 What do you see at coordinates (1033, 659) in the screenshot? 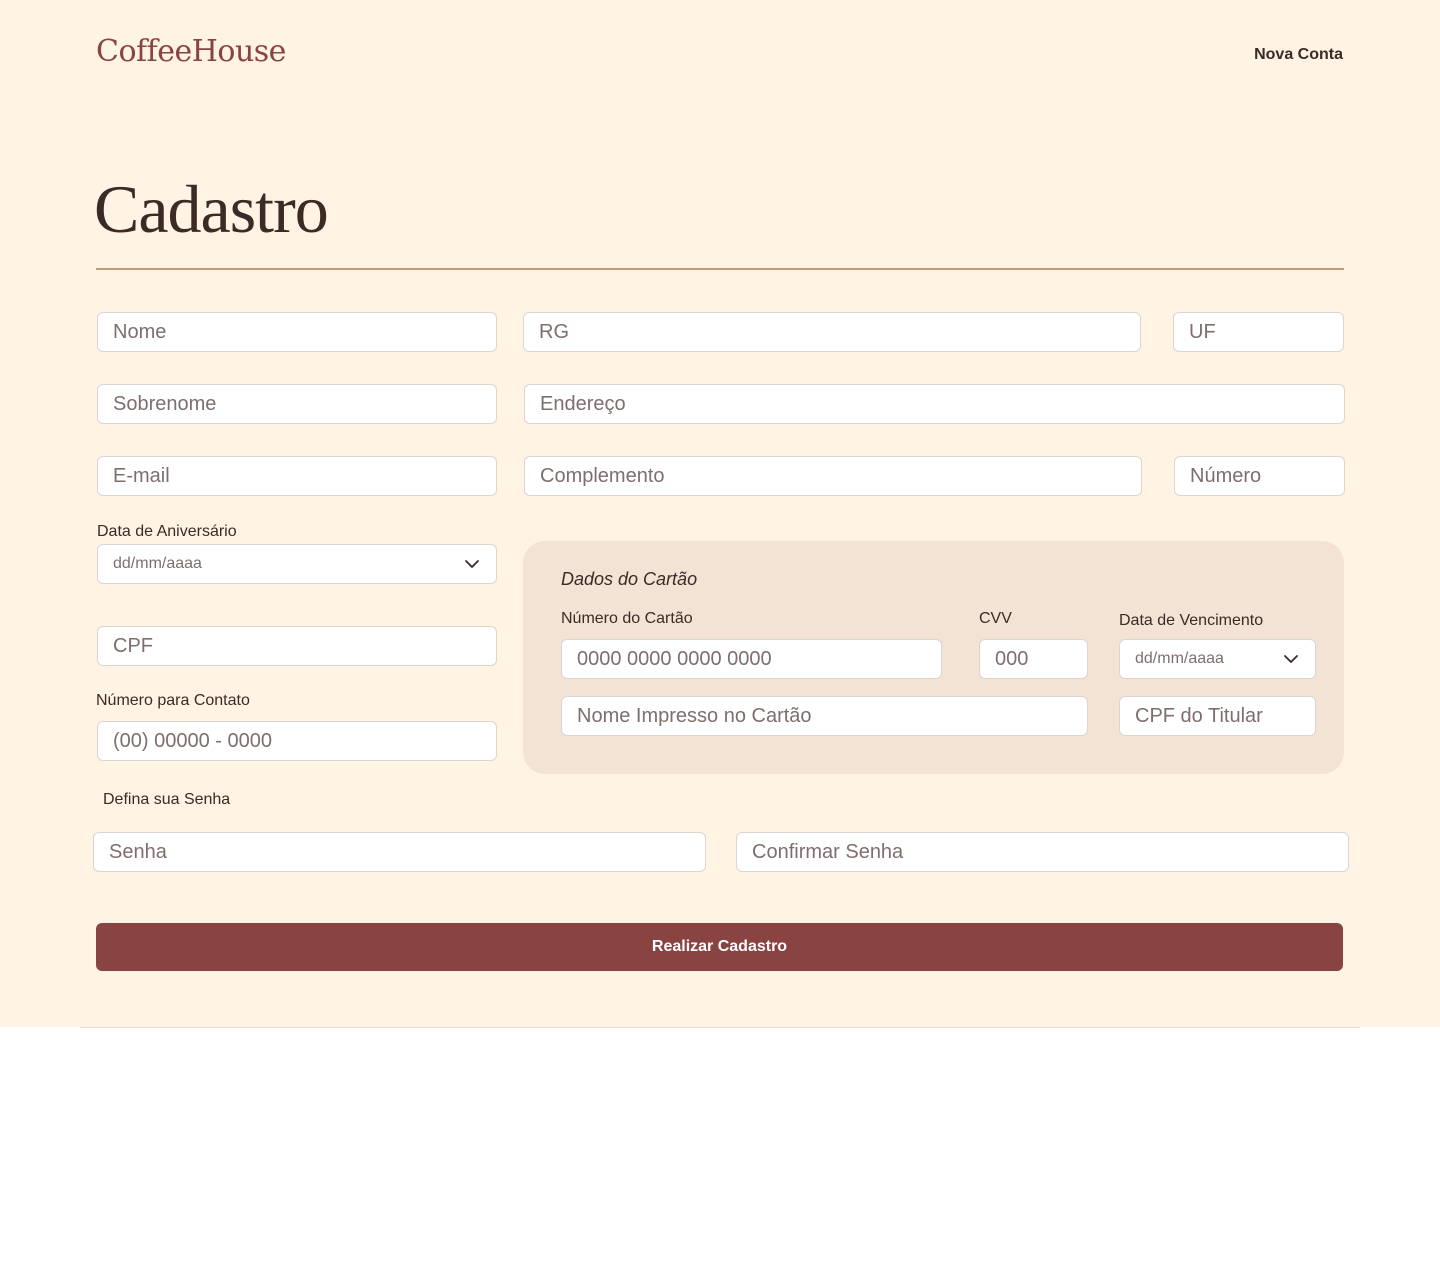
I see `cvv-input` at bounding box center [1033, 659].